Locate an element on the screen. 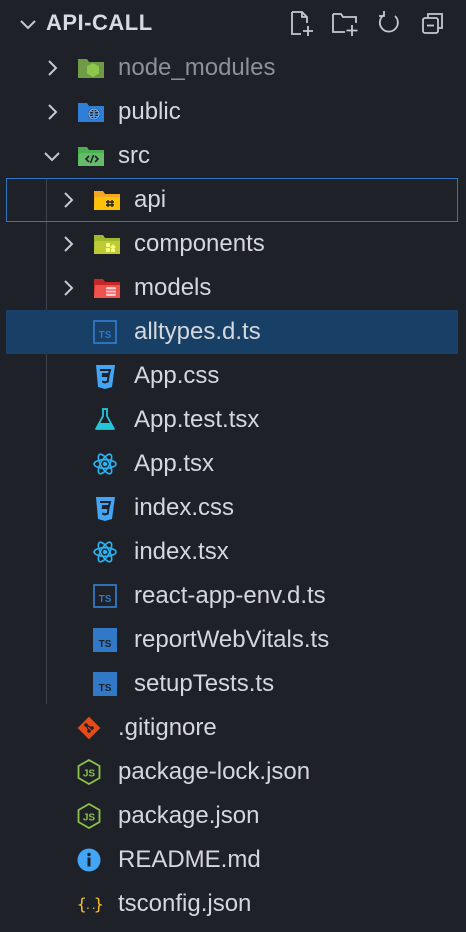  tree-item-label: tsconfig.json is located at coordinates (185, 903).